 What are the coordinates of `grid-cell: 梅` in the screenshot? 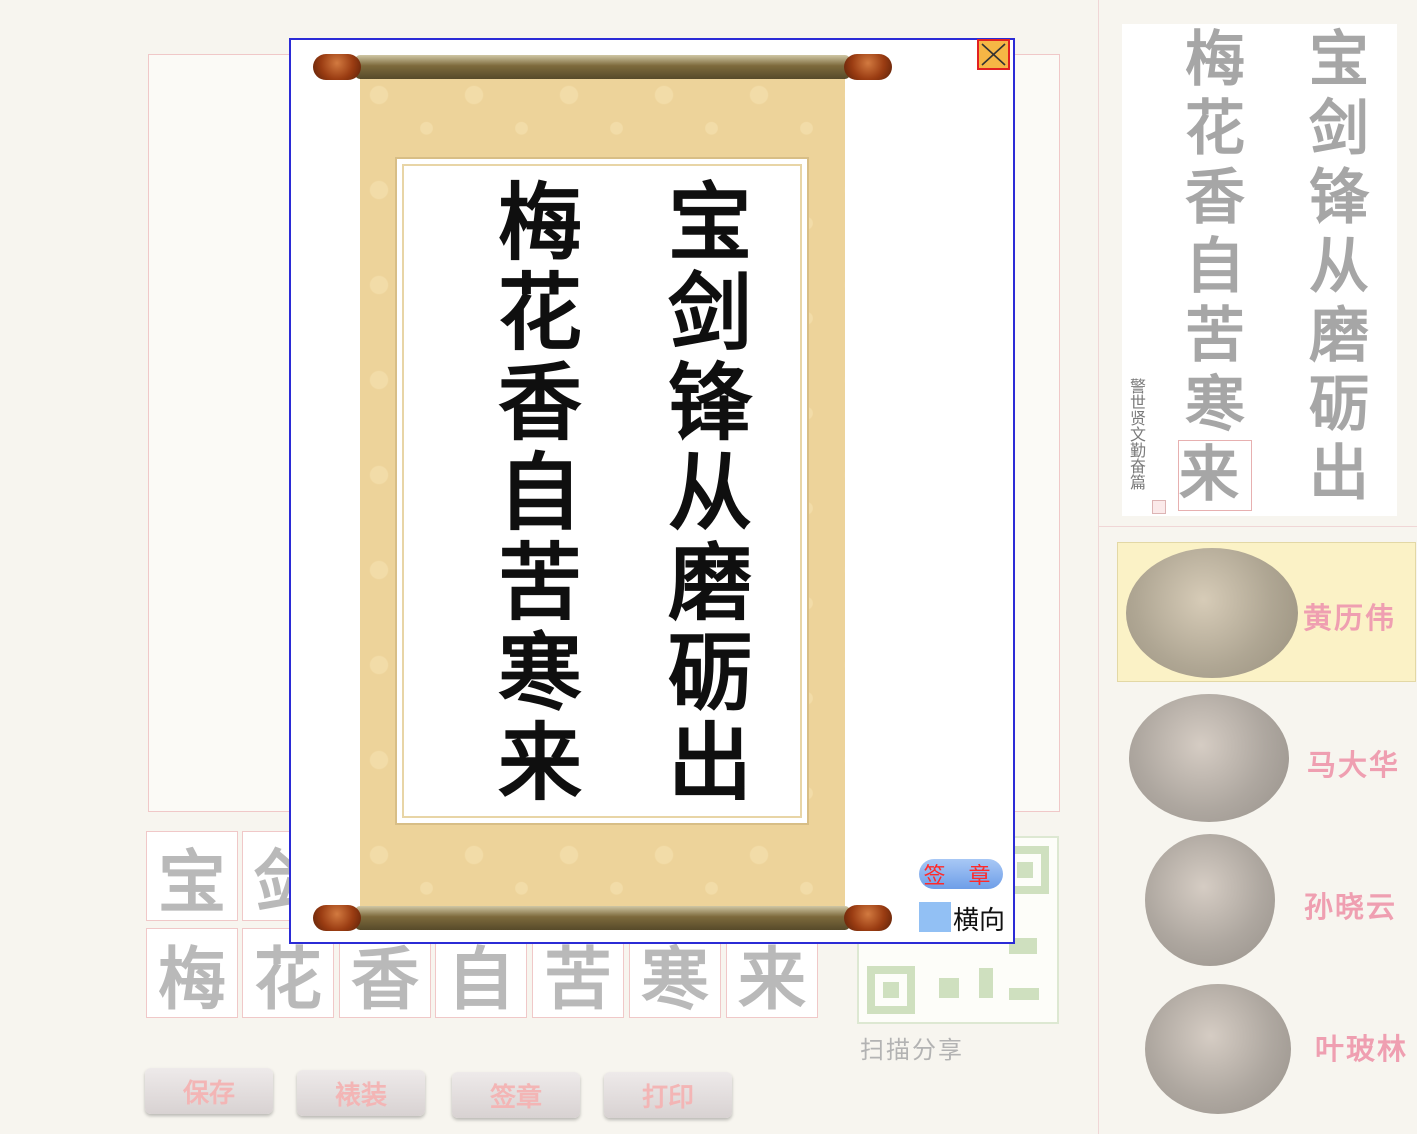 It's located at (192, 973).